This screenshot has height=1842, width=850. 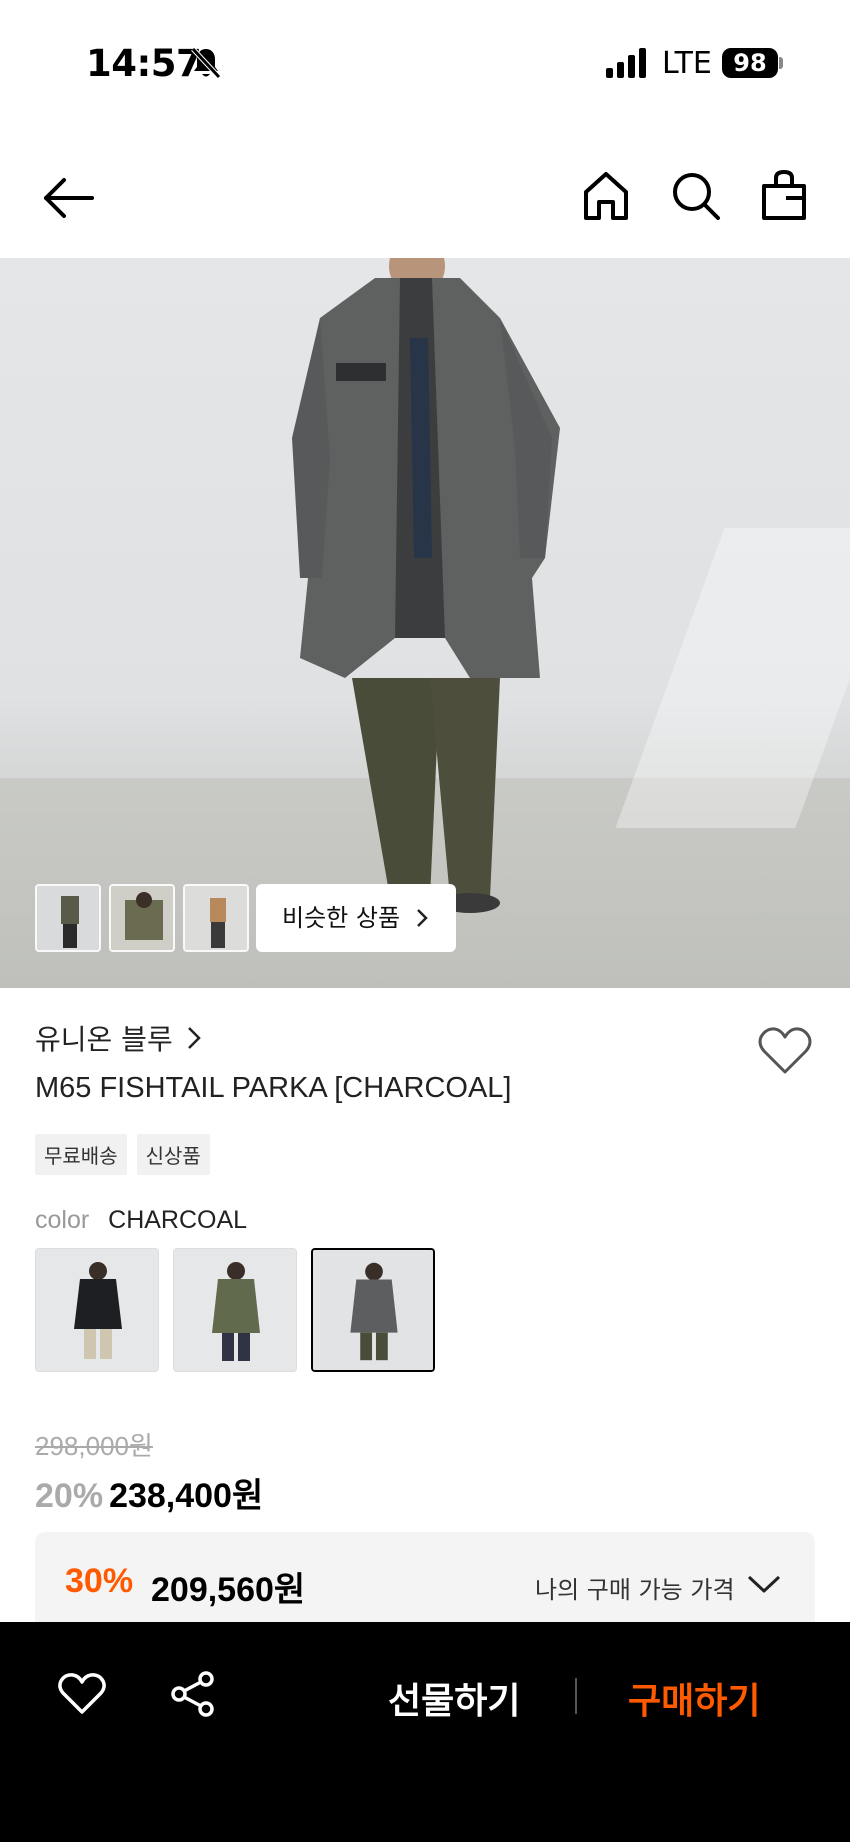 What do you see at coordinates (426, 585) in the screenshot?
I see `model-figure` at bounding box center [426, 585].